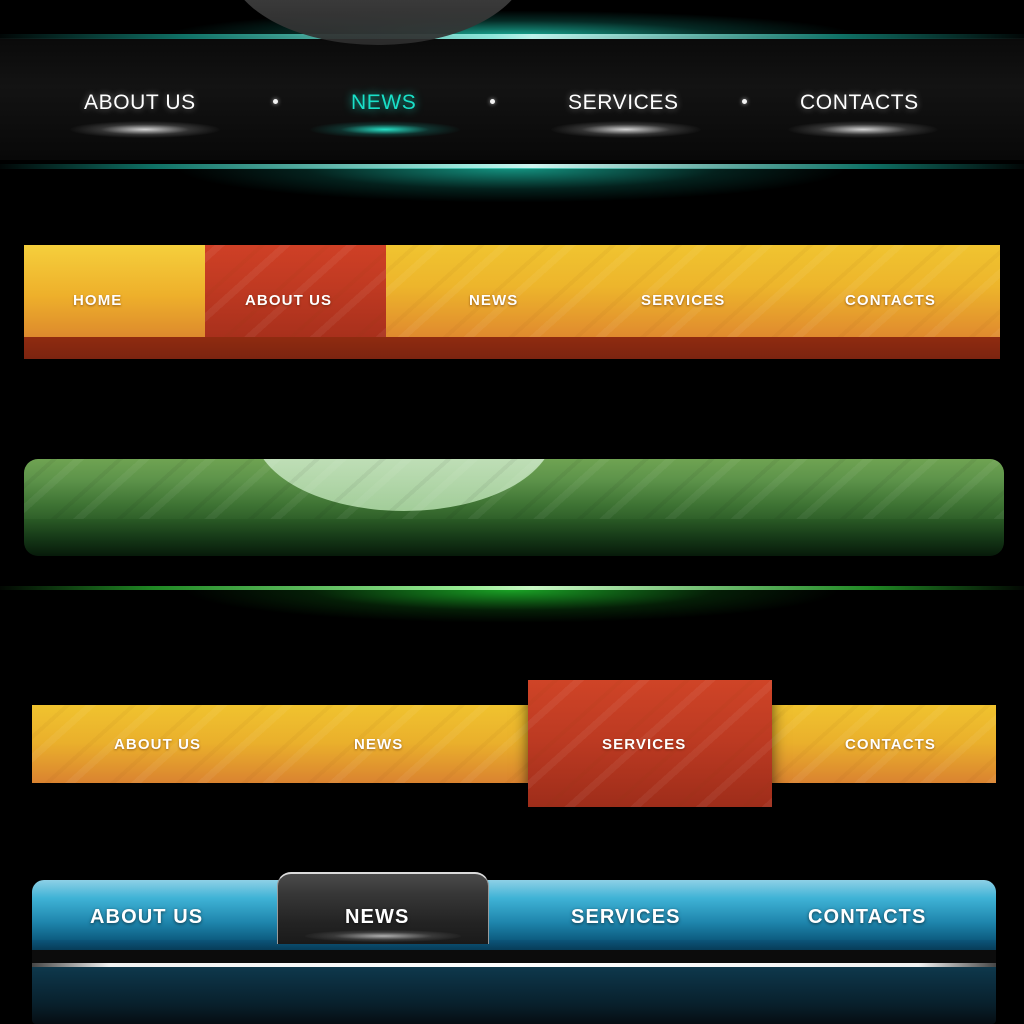  What do you see at coordinates (512, 36) in the screenshot?
I see `teal-top-divider-line` at bounding box center [512, 36].